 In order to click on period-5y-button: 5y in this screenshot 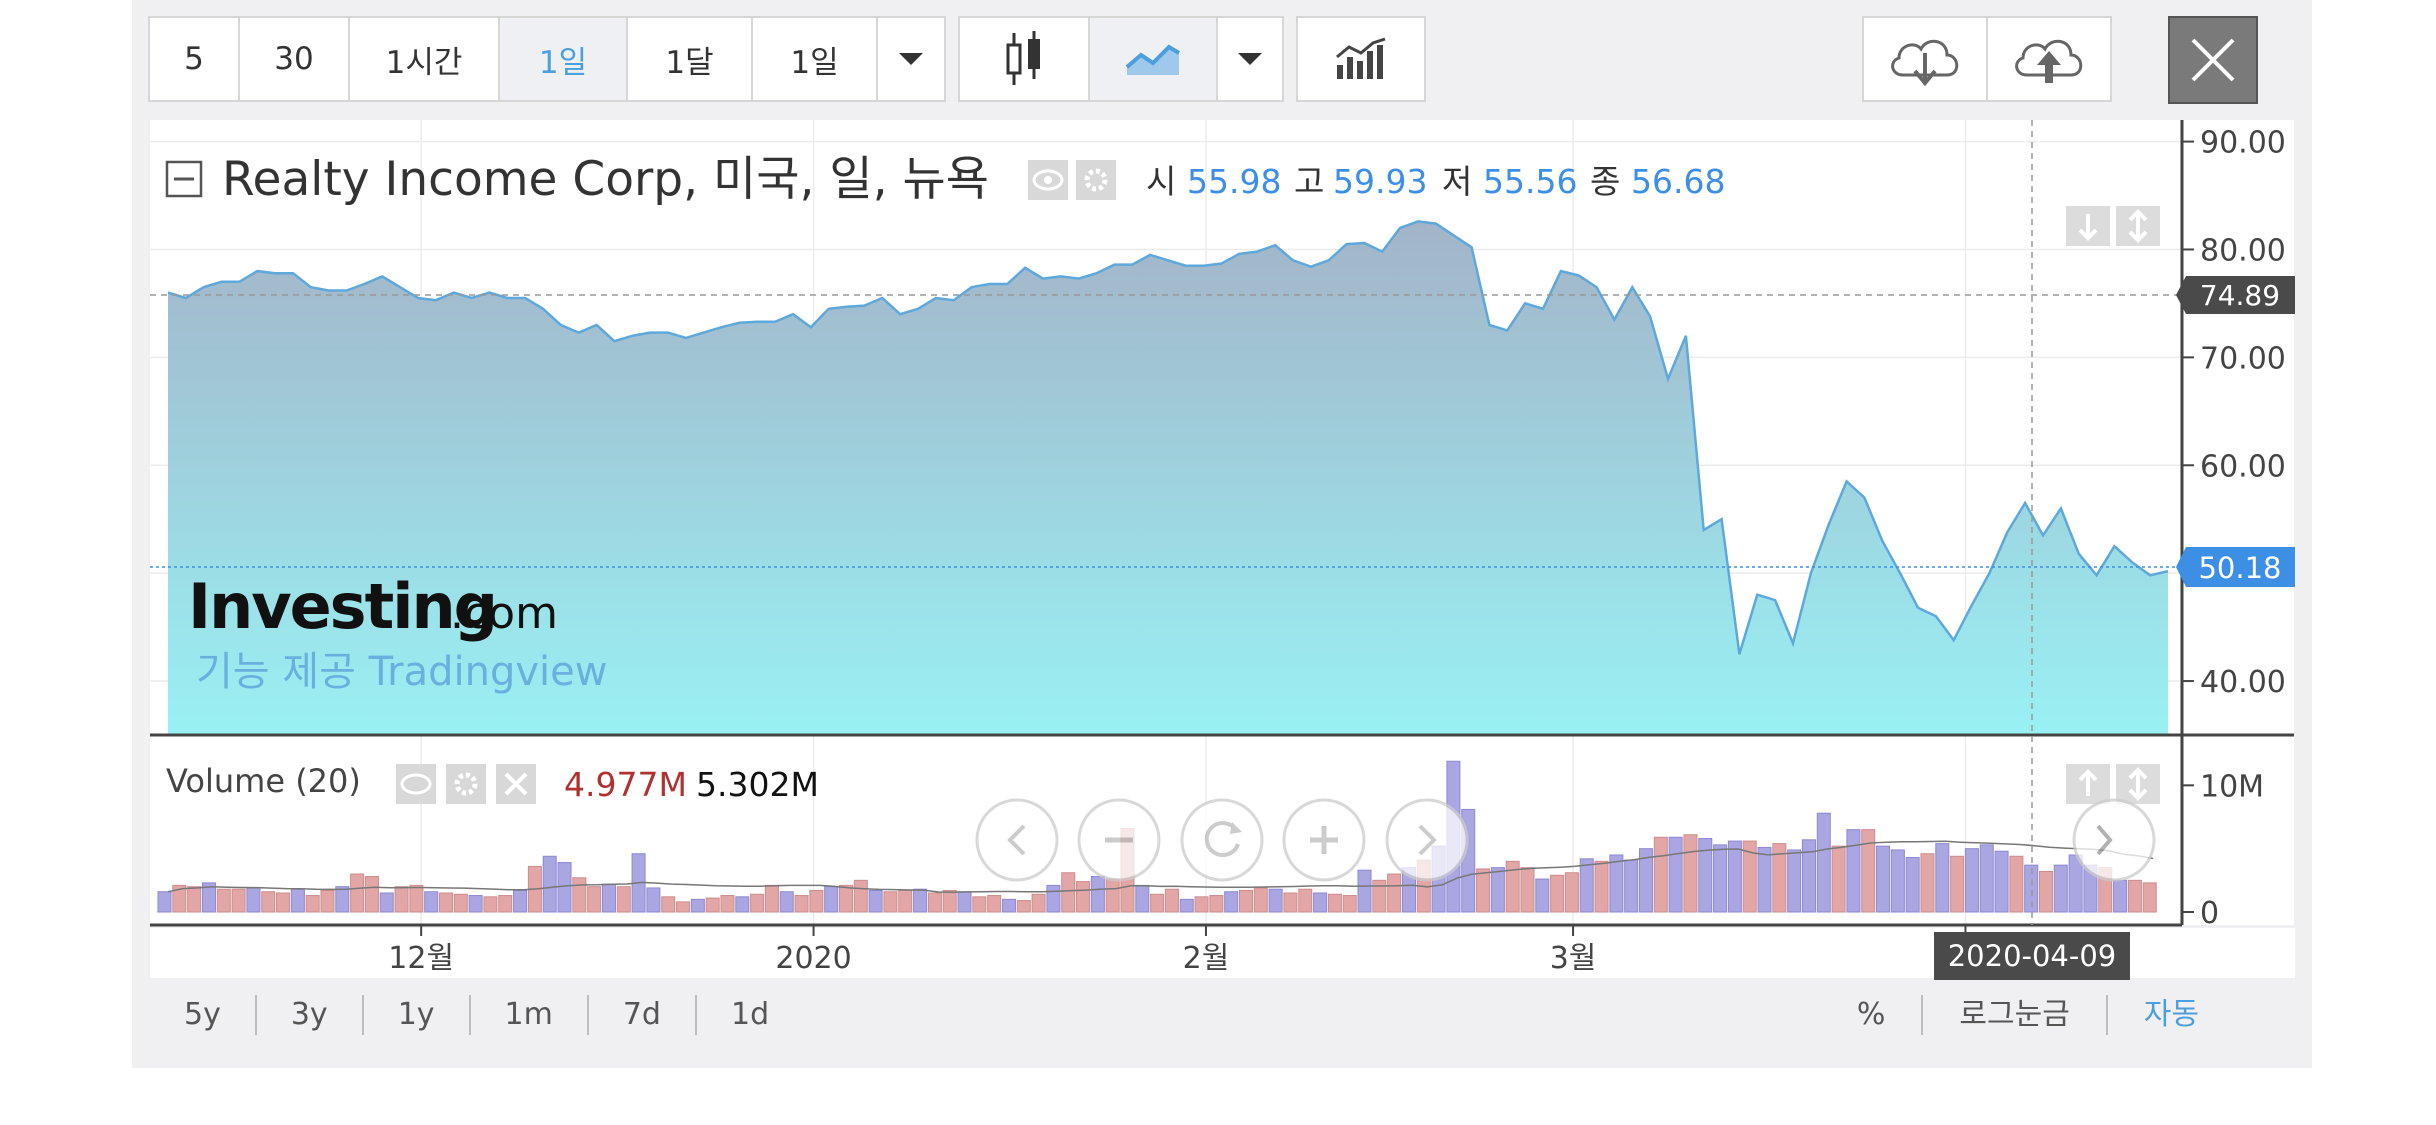, I will do `click(203, 1015)`.